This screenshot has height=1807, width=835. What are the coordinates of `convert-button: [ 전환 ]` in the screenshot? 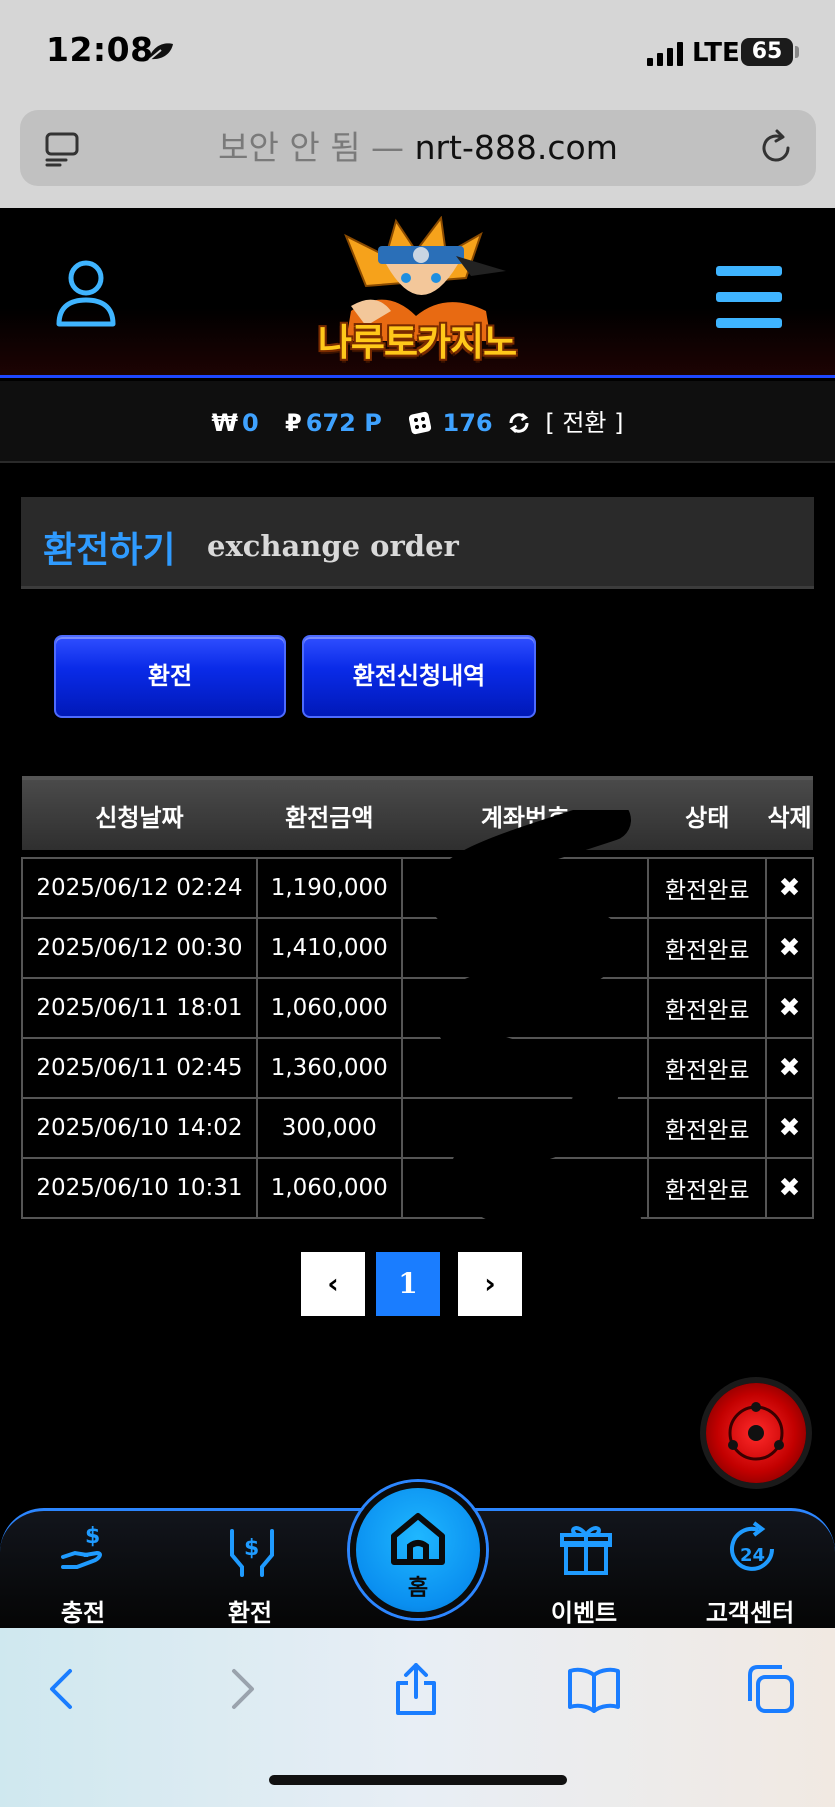 It's located at (584, 423).